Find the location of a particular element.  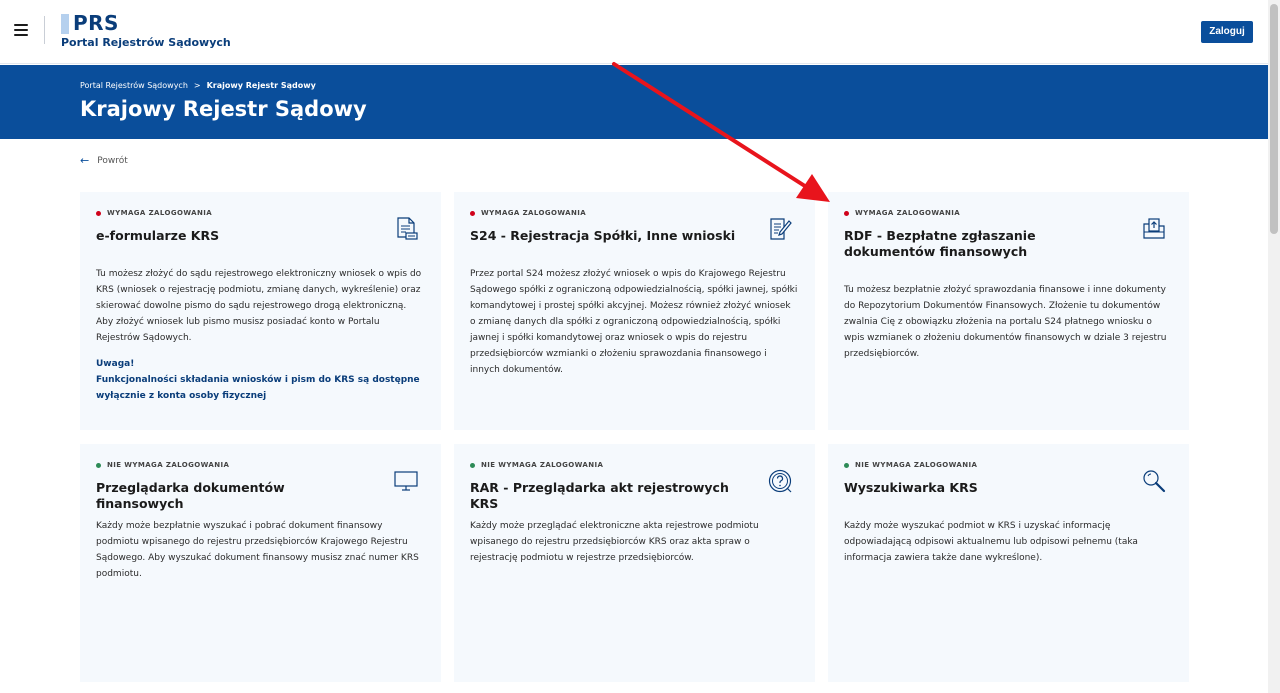

card-title: RAR - Przeglądarka akt rejestrowych KRS is located at coordinates (610, 496).